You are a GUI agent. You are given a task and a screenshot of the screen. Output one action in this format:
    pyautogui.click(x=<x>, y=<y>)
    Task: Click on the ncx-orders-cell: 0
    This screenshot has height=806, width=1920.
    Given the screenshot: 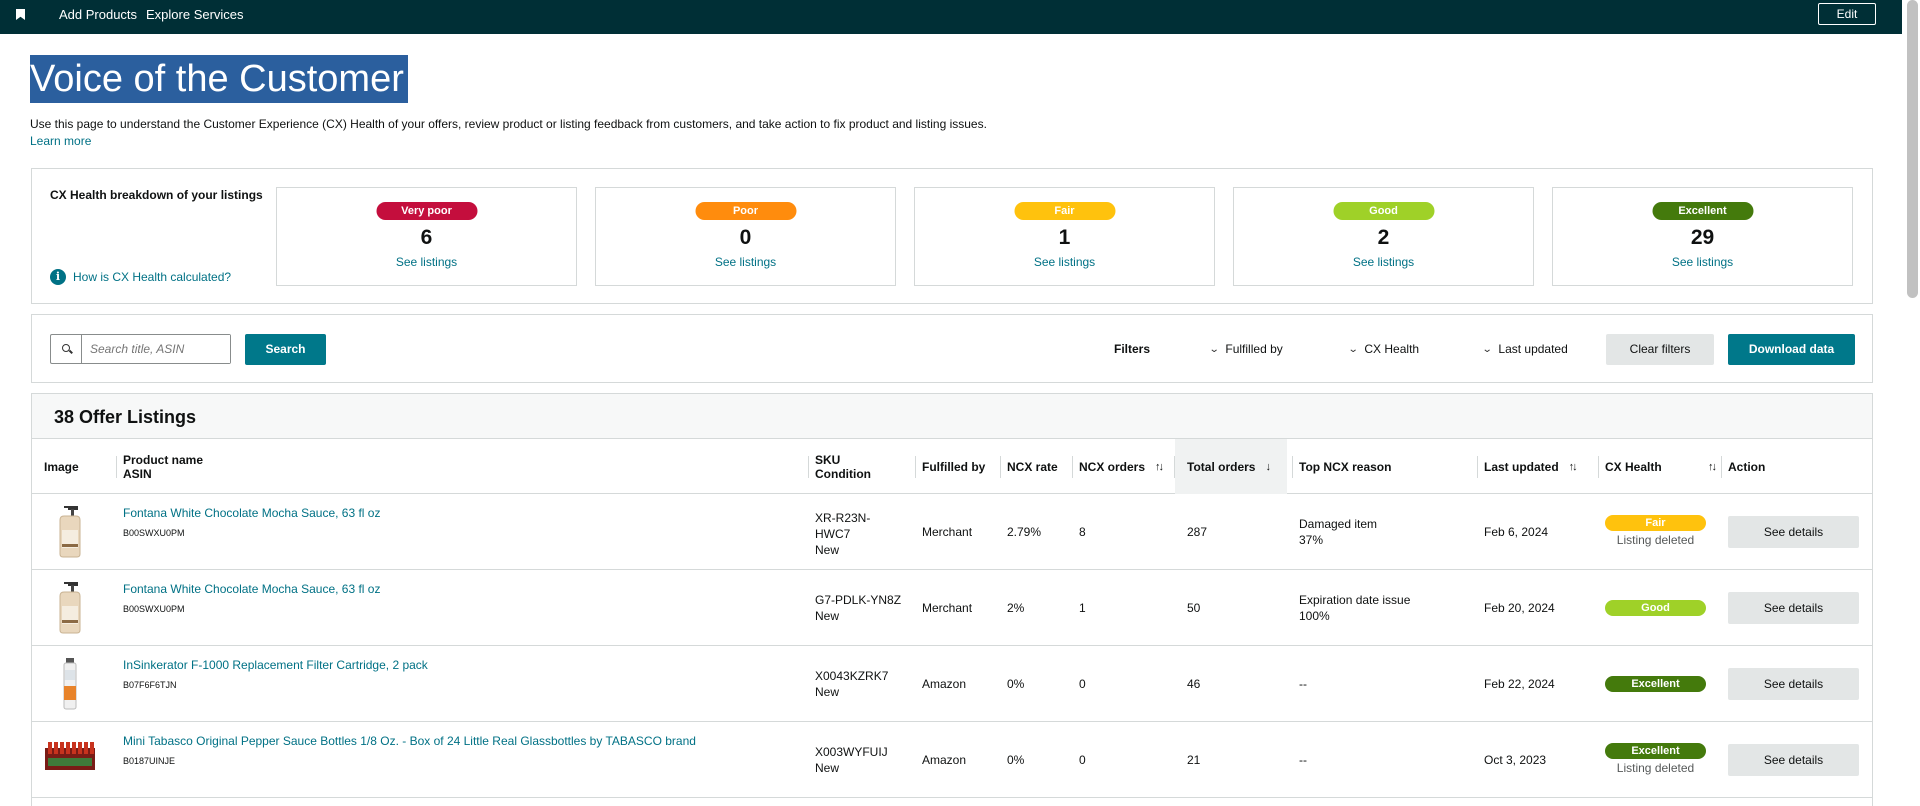 What is the action you would take?
    pyautogui.click(x=1082, y=760)
    